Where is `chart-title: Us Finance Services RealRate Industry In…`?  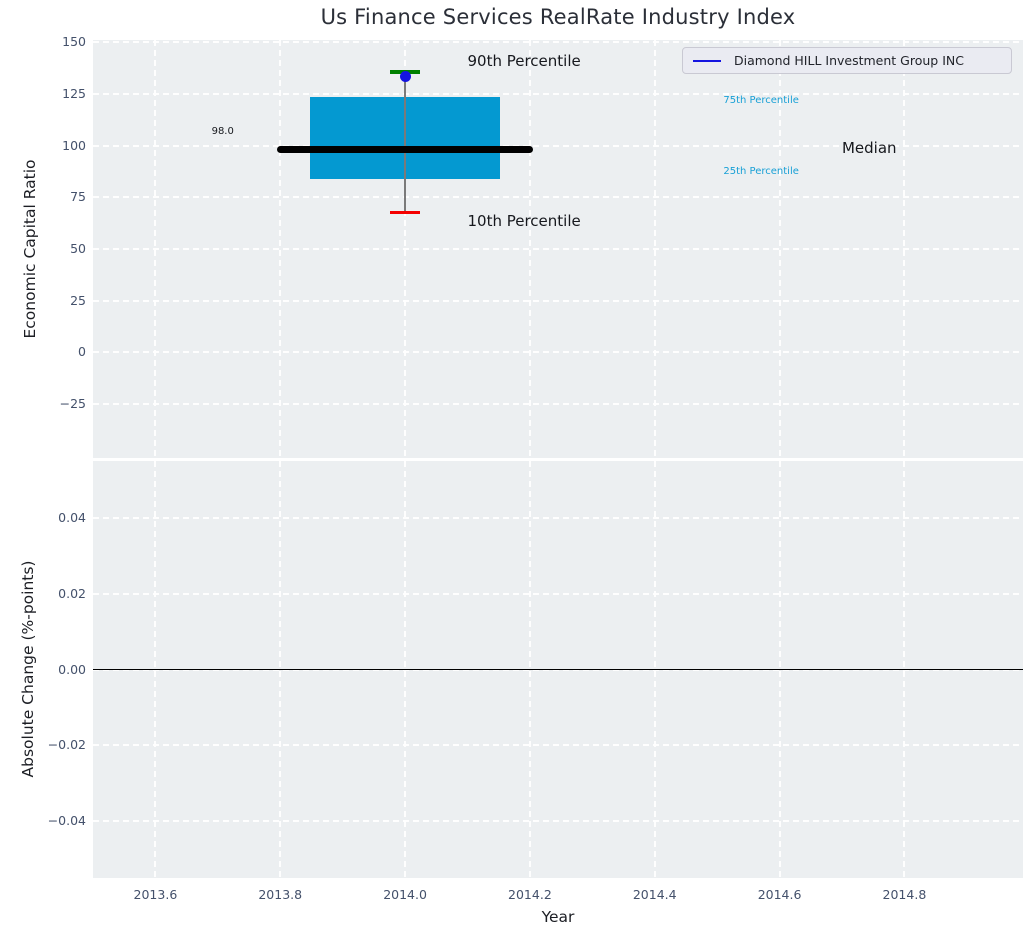 chart-title: Us Finance Services RealRate Industry In… is located at coordinates (558, 17).